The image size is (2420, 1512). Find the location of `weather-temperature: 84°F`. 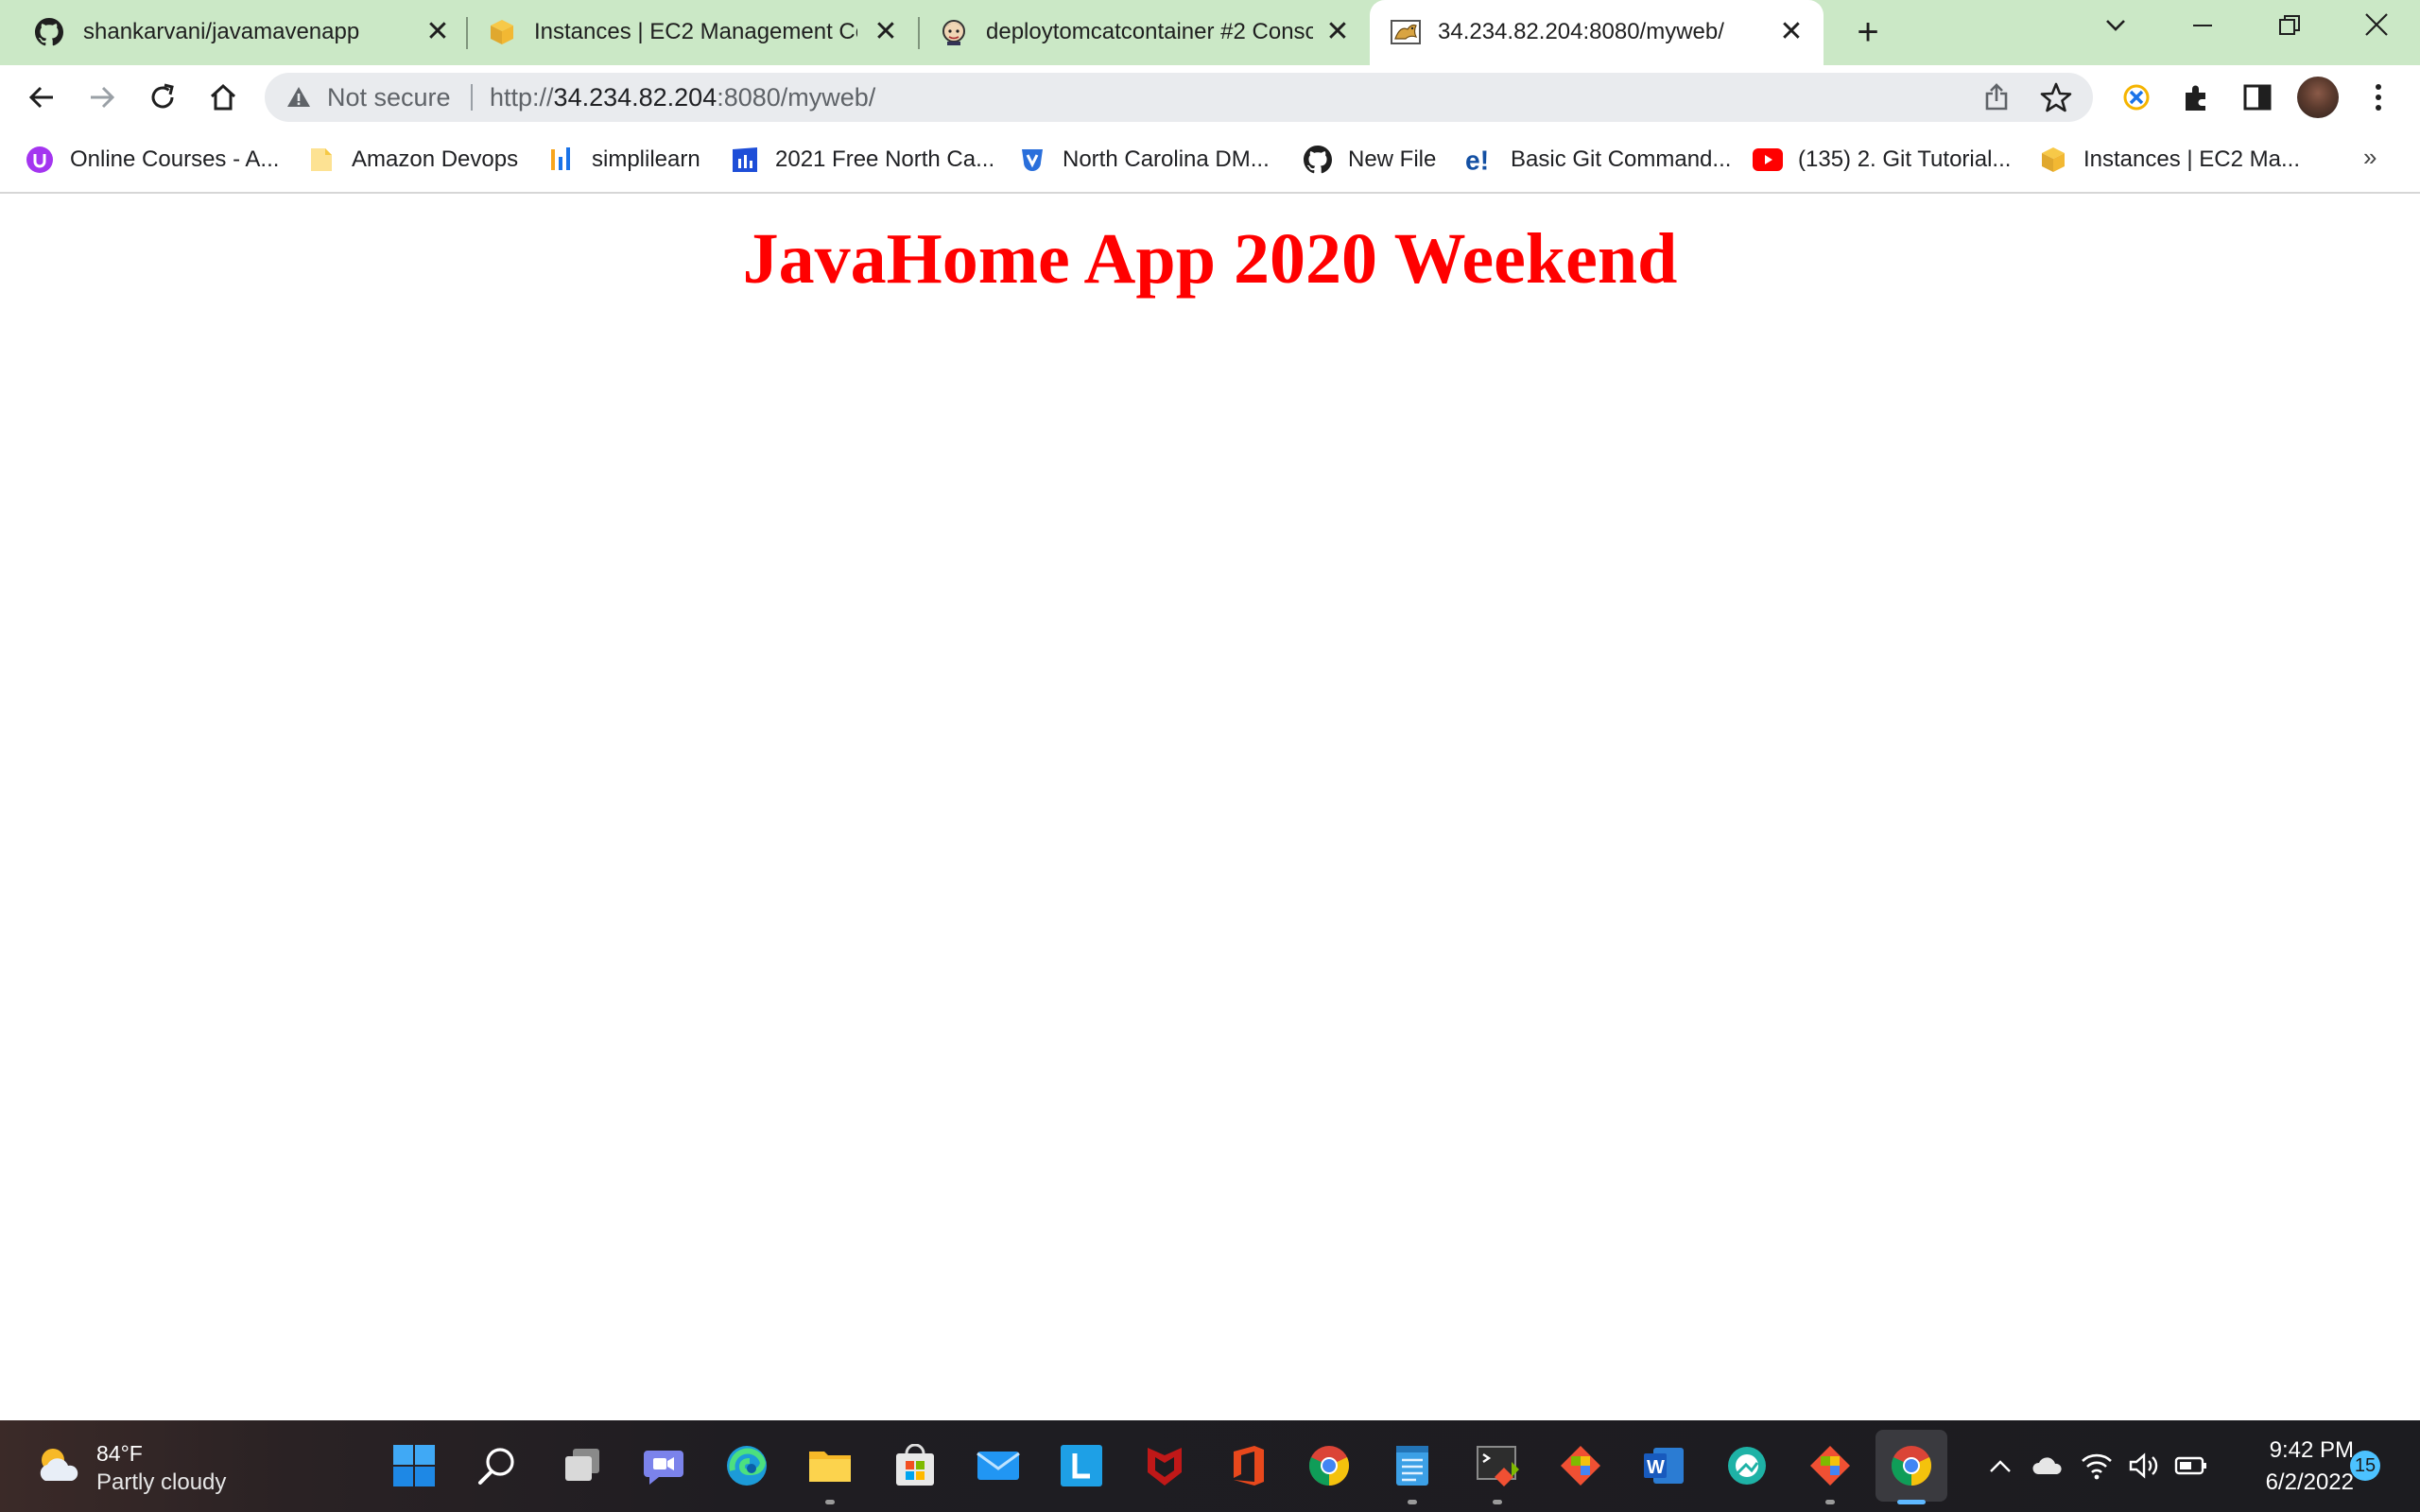

weather-temperature: 84°F is located at coordinates (119, 1453).